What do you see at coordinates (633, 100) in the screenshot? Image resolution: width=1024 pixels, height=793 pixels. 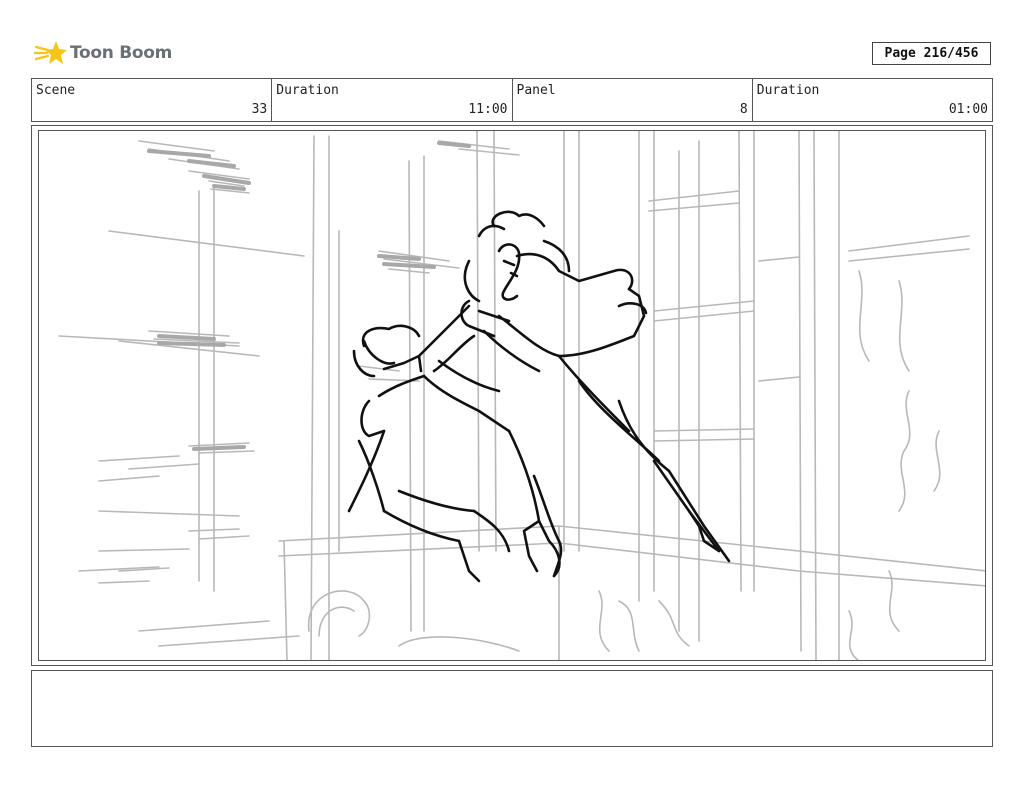 I see `panel-cell: Panel 8` at bounding box center [633, 100].